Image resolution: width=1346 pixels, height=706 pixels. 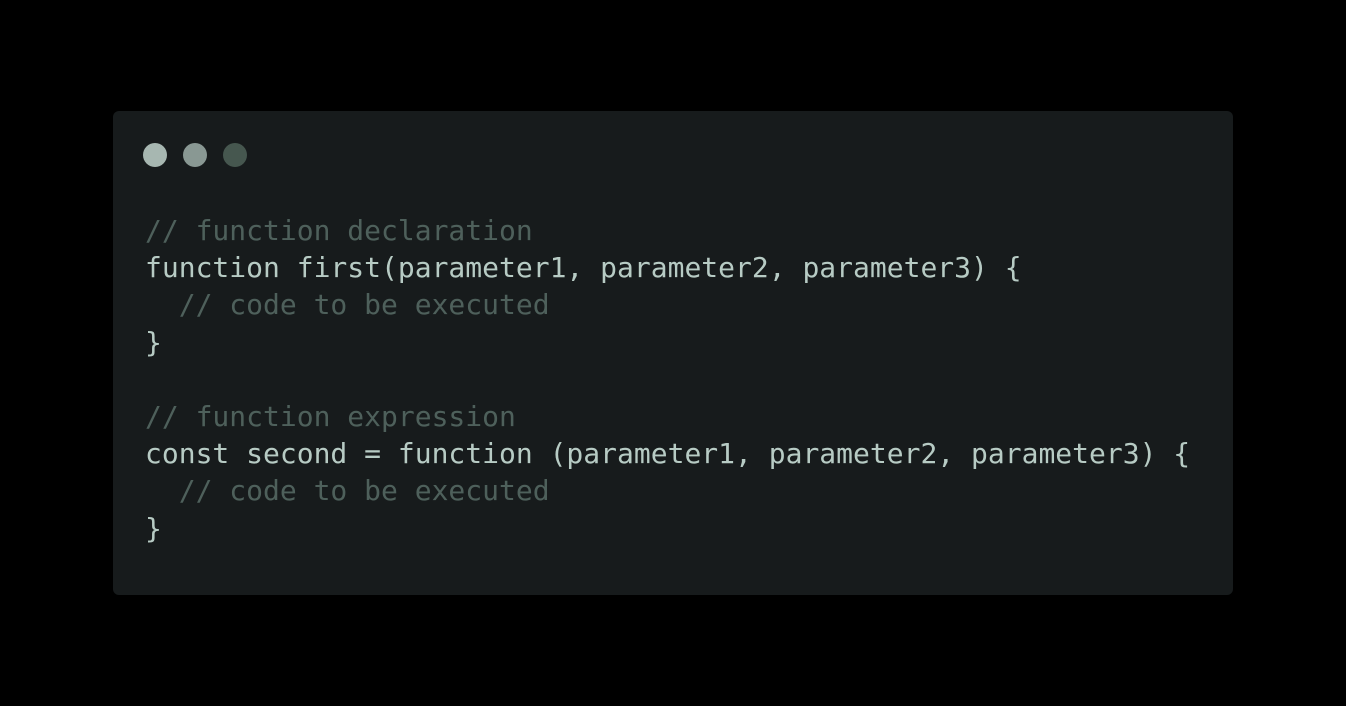 What do you see at coordinates (155, 155) in the screenshot?
I see `close-dot-icon` at bounding box center [155, 155].